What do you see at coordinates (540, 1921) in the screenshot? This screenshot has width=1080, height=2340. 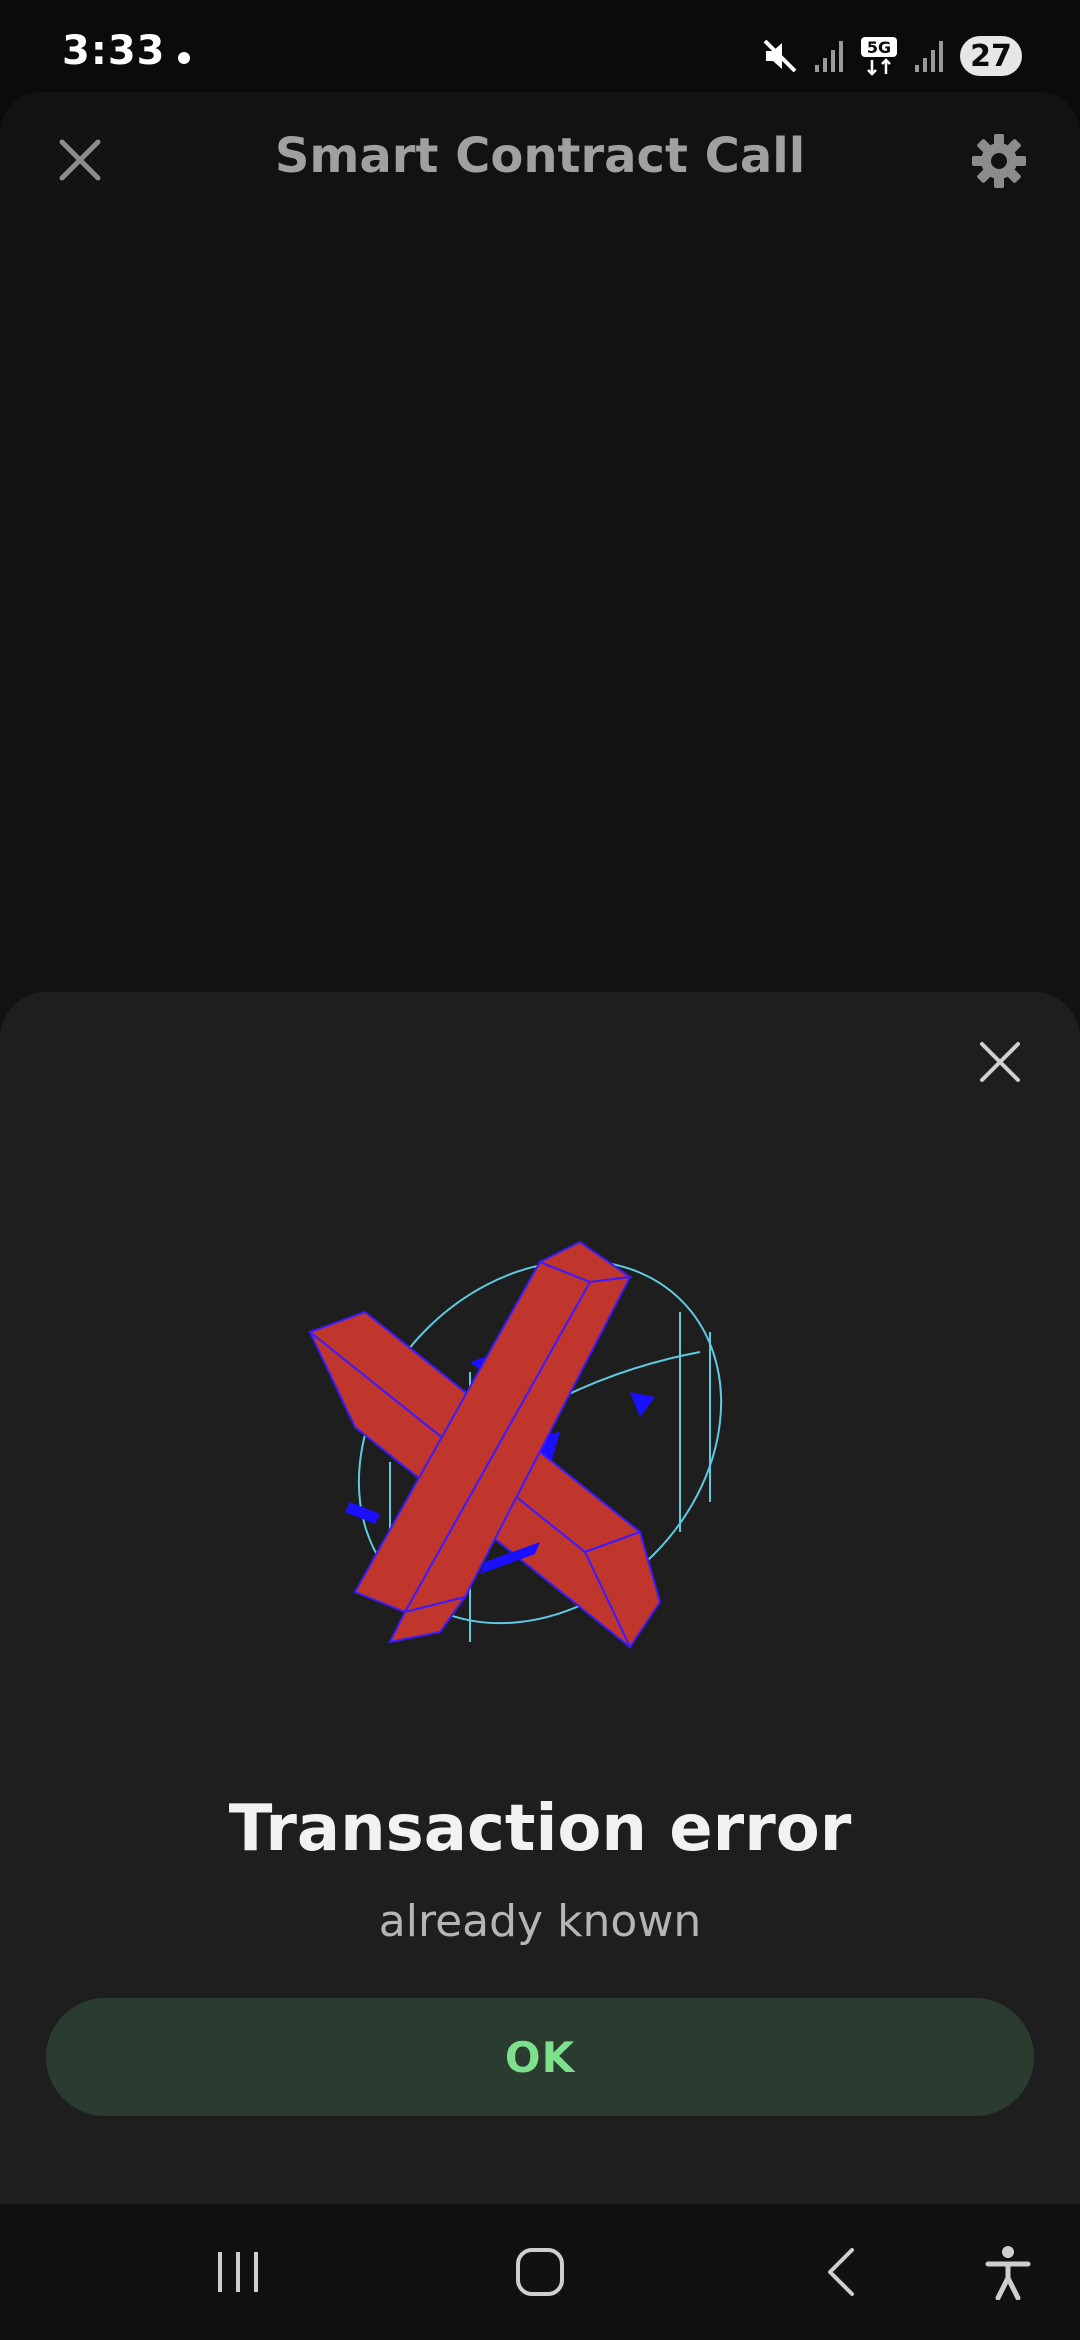 I see `error-message: already known` at bounding box center [540, 1921].